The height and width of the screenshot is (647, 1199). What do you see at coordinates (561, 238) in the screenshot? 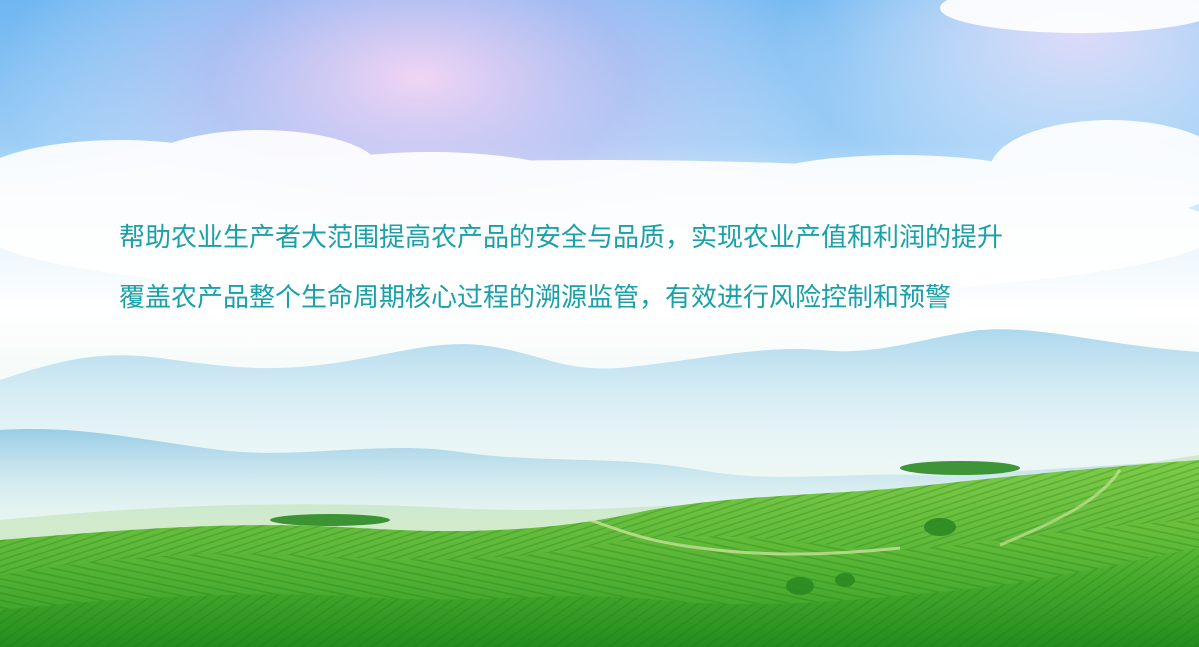
I see `headline-line-1: 帮助农业生产者大范围提高农产品的安全与品质，实现农业产值和利润的提升` at bounding box center [561, 238].